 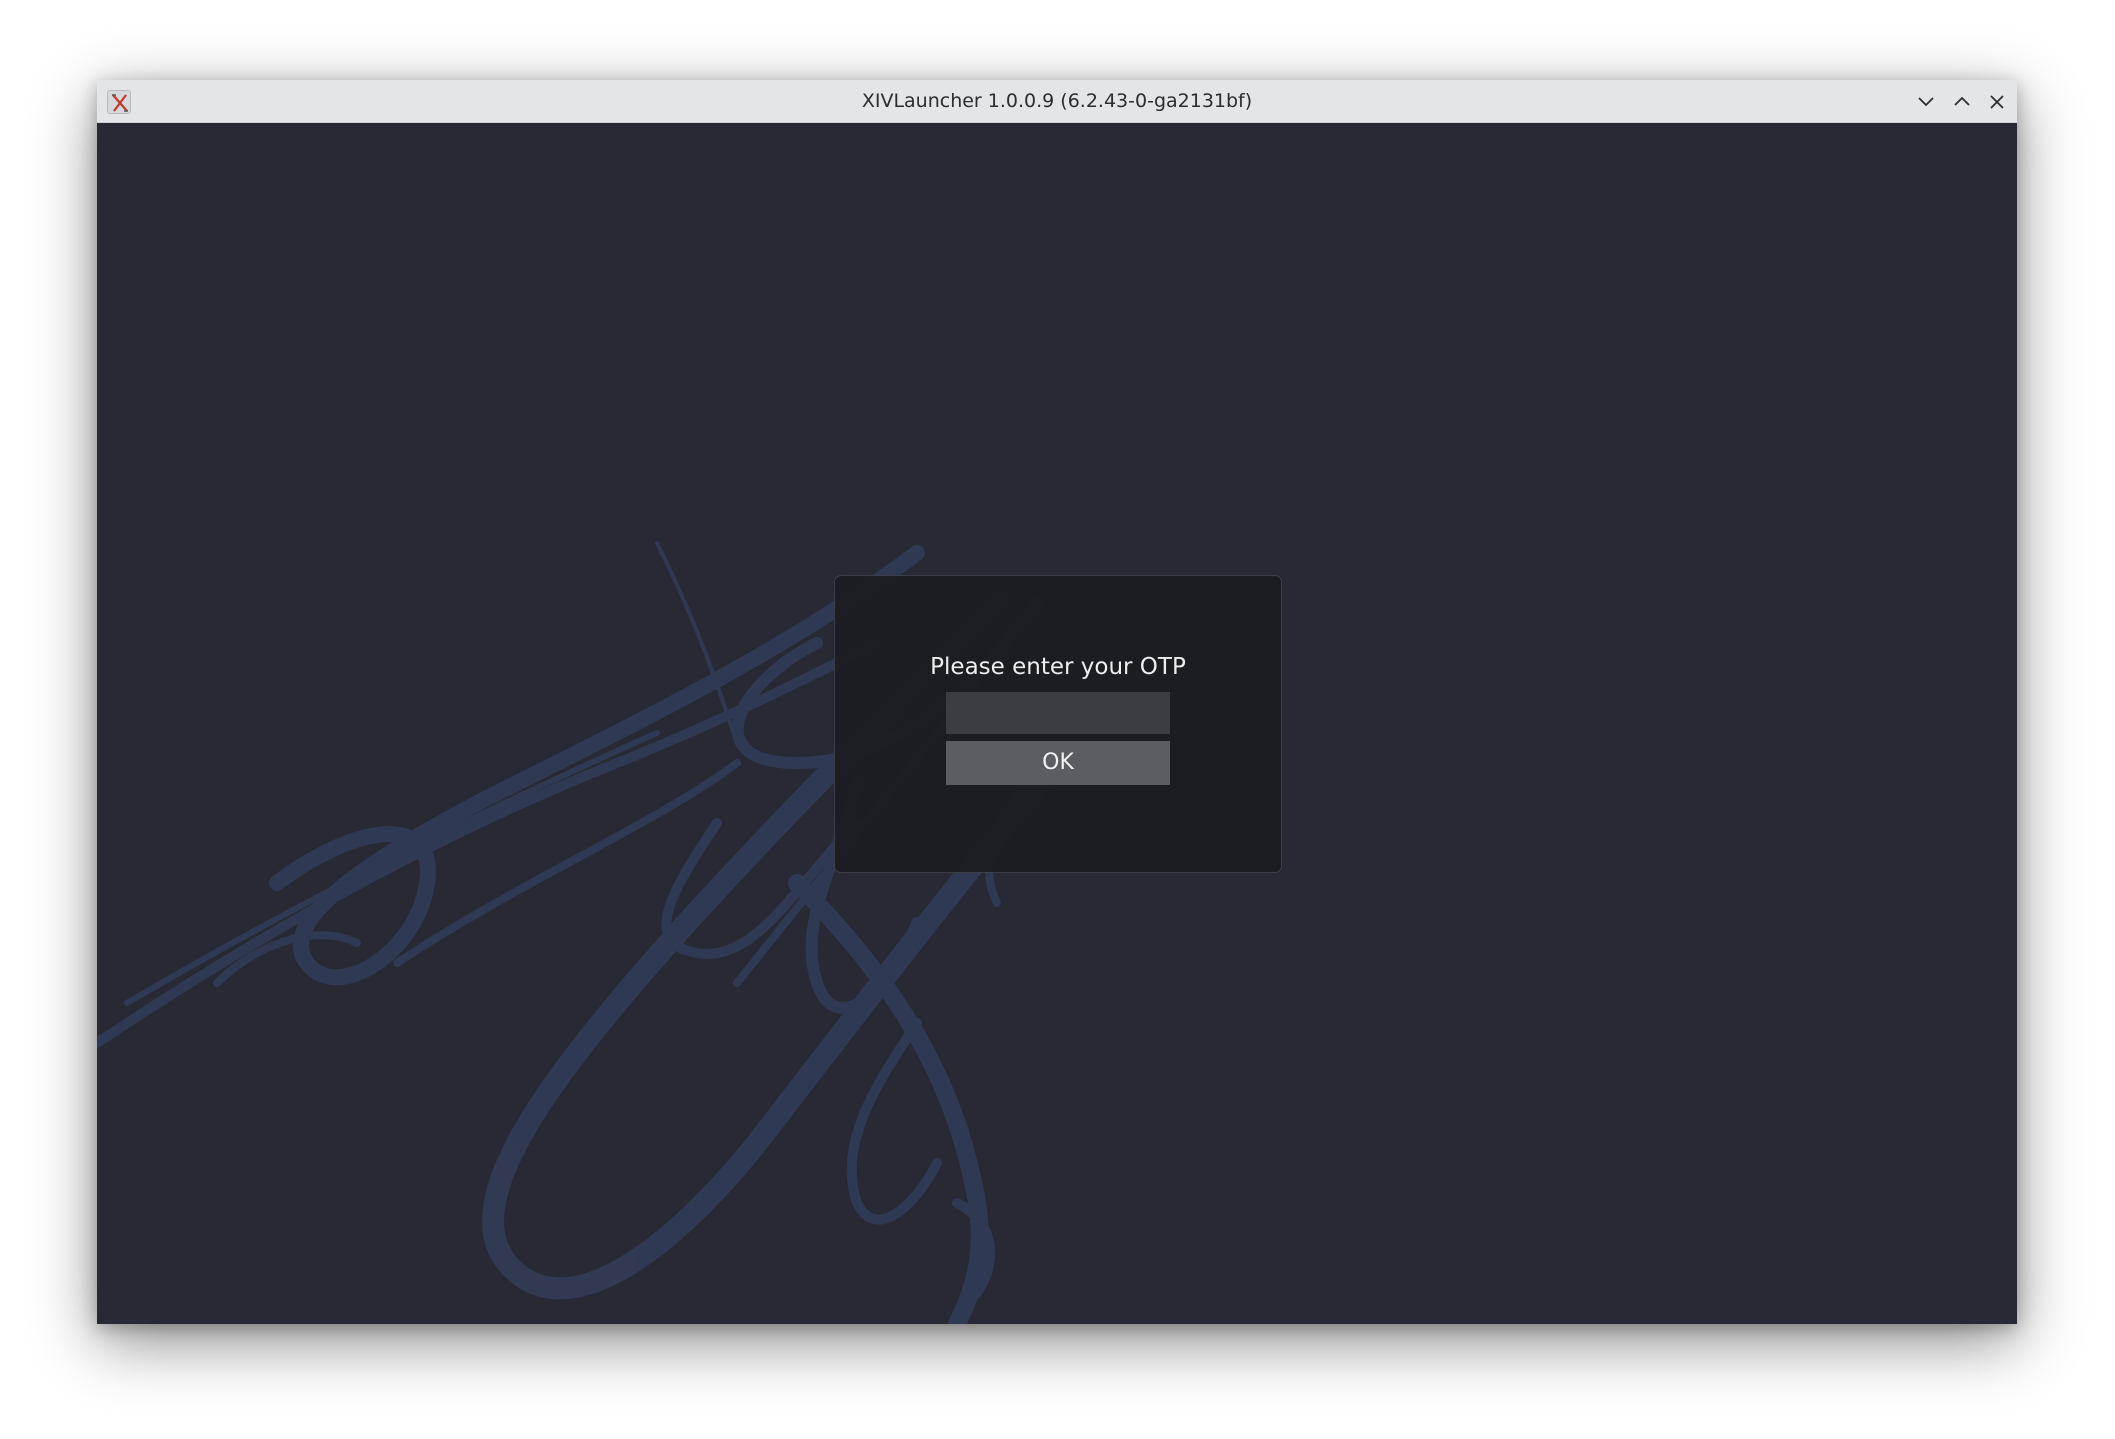 What do you see at coordinates (1058, 763) in the screenshot?
I see `ok-button: OK` at bounding box center [1058, 763].